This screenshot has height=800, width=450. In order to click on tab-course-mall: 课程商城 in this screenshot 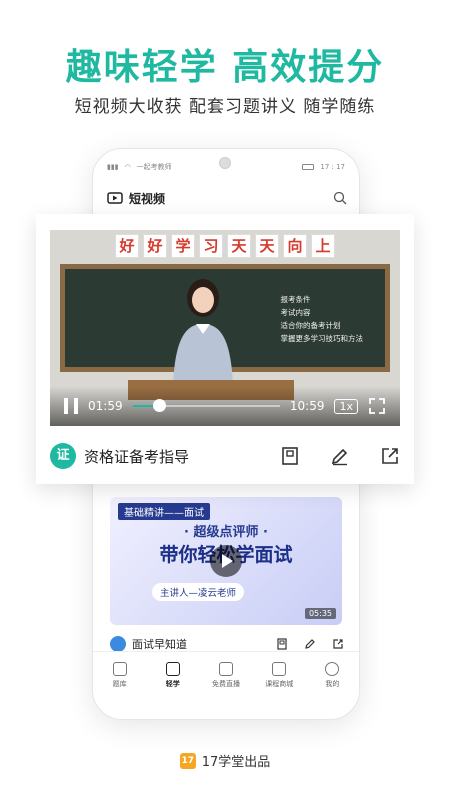, I will do `click(279, 675)`.